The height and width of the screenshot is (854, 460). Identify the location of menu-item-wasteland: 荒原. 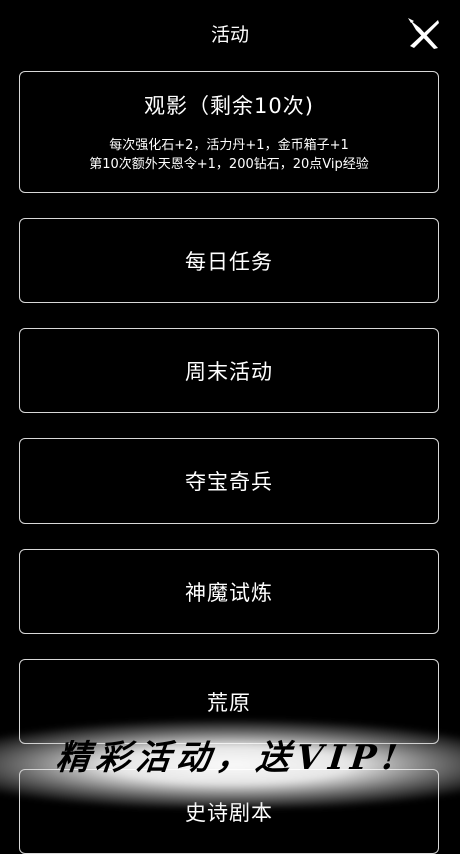
(229, 701).